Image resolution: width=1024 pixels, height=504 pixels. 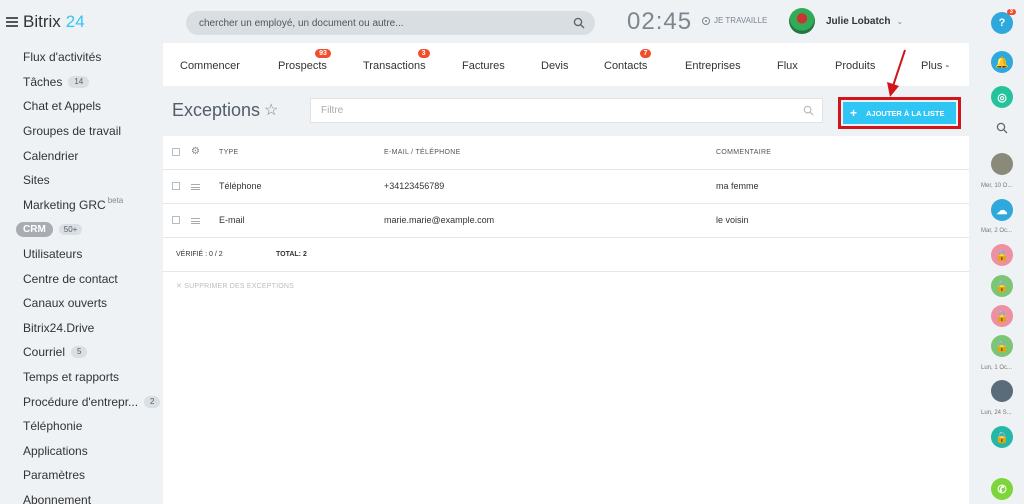 I want to click on work-status: JE TRAVAILLE, so click(x=734, y=20).